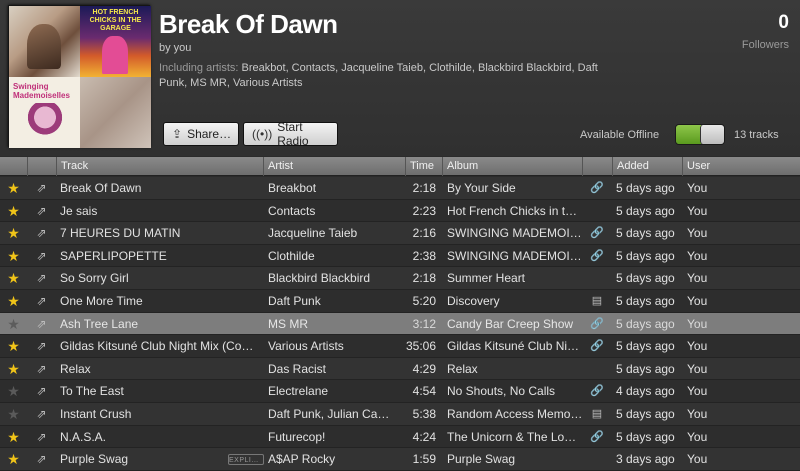 The image size is (800, 471). Describe the element at coordinates (515, 459) in the screenshot. I see `track-album-link: Purple Swag` at that location.